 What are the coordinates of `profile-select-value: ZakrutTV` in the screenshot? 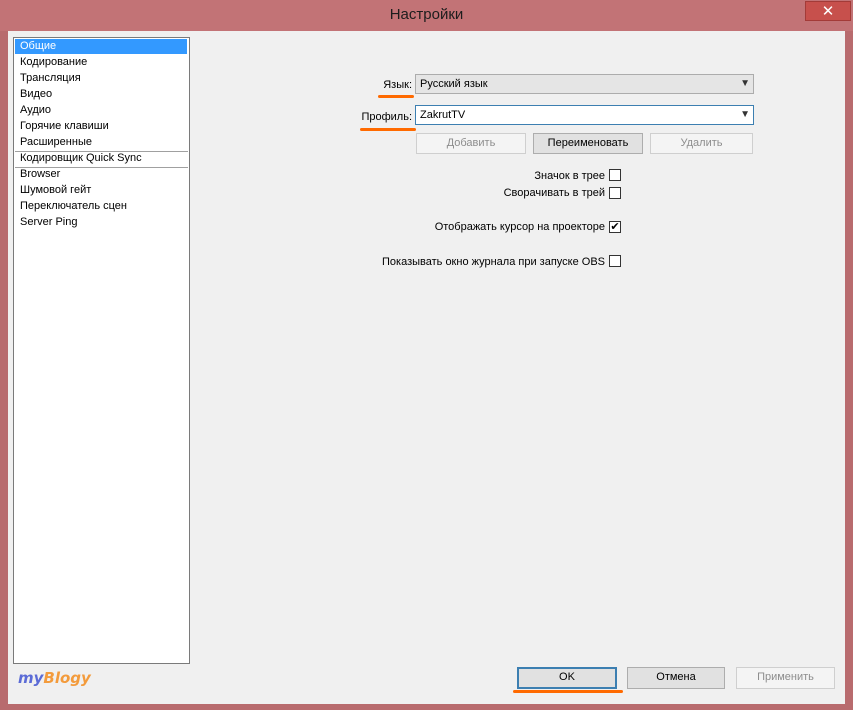 It's located at (443, 115).